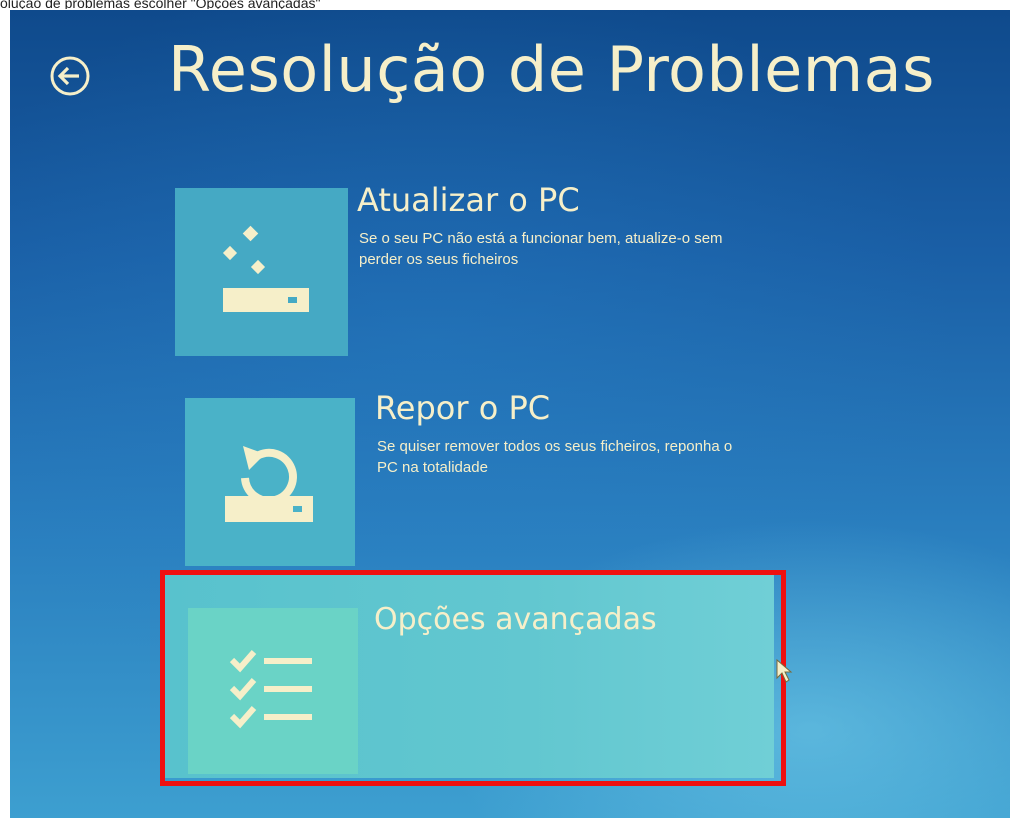  Describe the element at coordinates (515, 619) in the screenshot. I see `advanced-options-title: Opções avançadas` at that location.